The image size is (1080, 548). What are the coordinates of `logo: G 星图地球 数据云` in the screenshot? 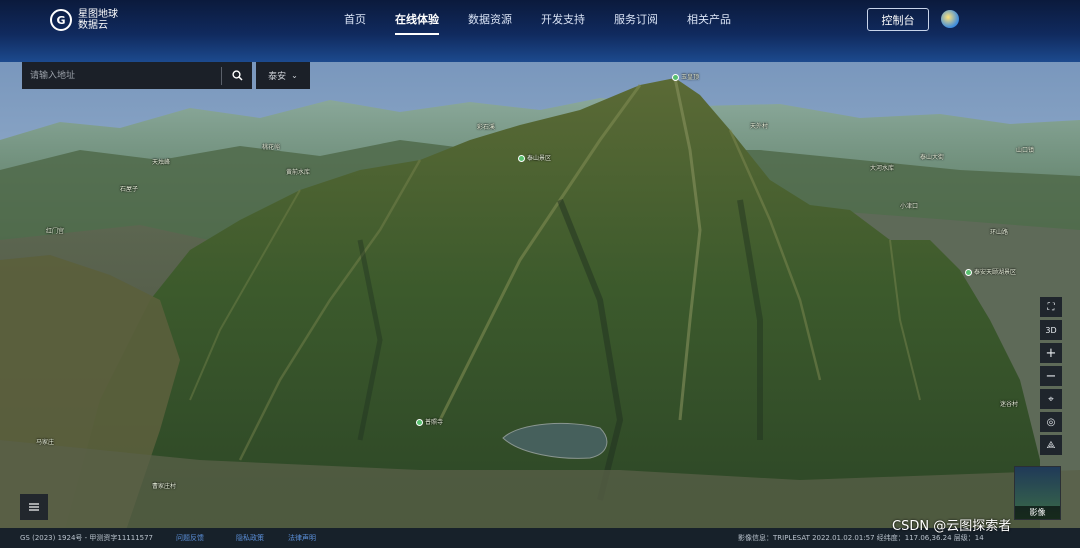 It's located at (84, 20).